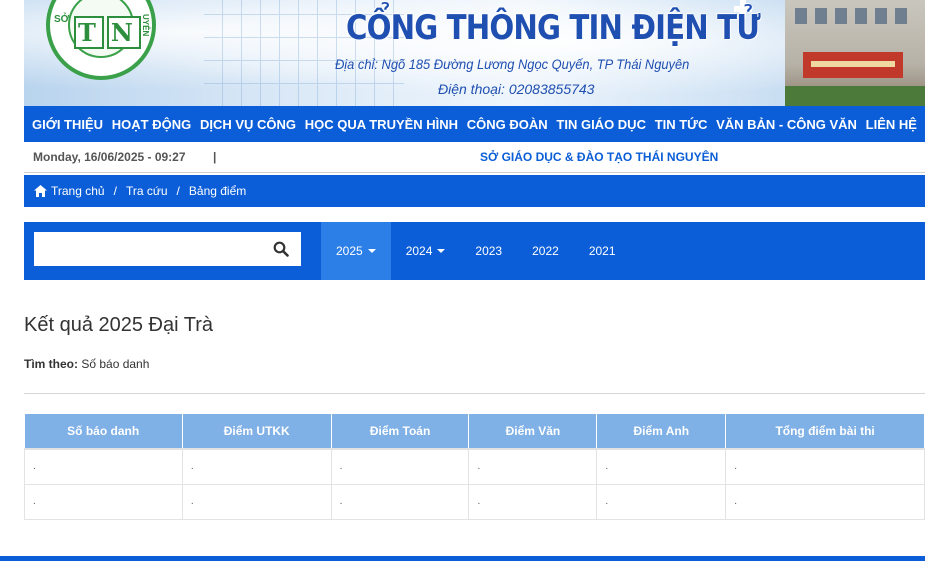 This screenshot has height=561, width=925. Describe the element at coordinates (217, 191) in the screenshot. I see `breadcrumb-current: Bảng điểm` at that location.